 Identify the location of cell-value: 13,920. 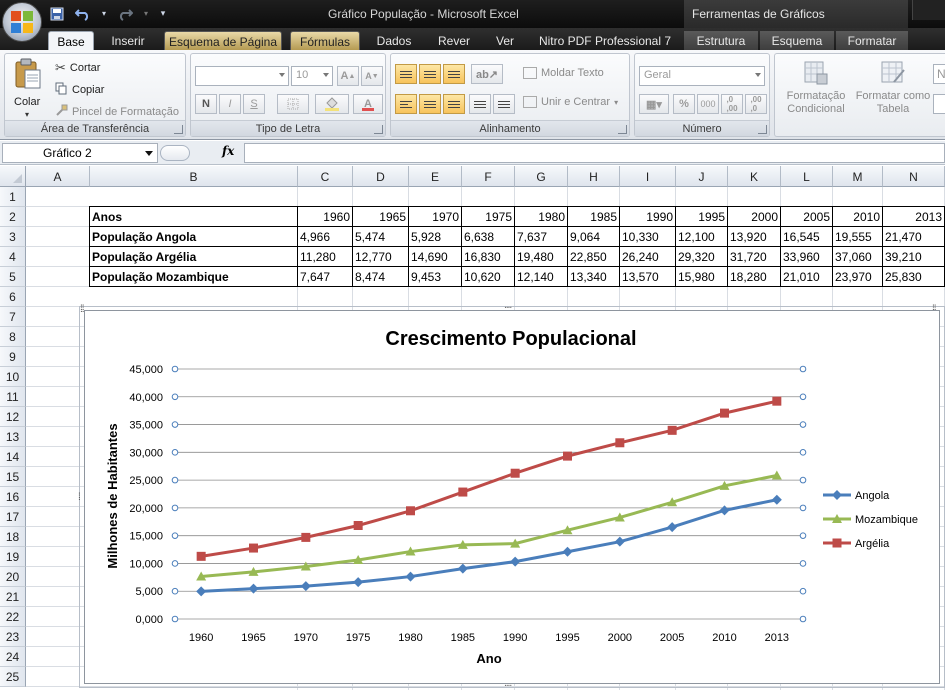
(754, 237).